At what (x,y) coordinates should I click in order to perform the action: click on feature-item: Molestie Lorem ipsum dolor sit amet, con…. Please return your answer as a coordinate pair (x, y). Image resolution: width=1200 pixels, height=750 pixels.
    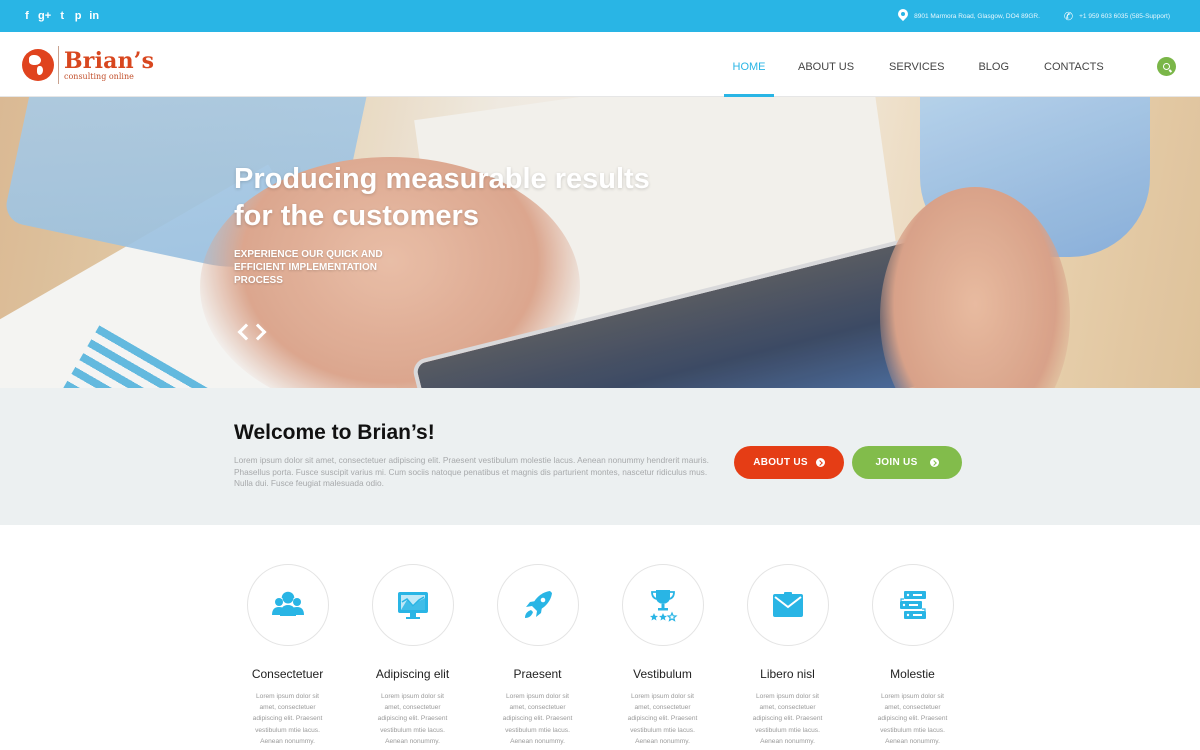
    Looking at the image, I should click on (912, 655).